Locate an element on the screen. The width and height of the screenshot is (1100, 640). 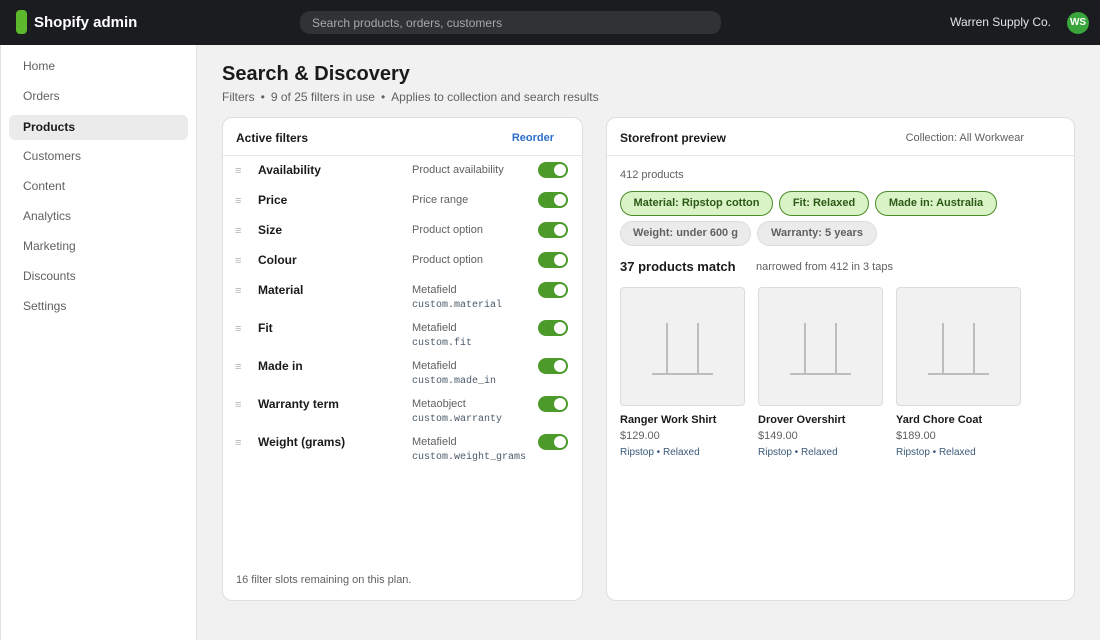
filter-name: Price is located at coordinates (273, 200).